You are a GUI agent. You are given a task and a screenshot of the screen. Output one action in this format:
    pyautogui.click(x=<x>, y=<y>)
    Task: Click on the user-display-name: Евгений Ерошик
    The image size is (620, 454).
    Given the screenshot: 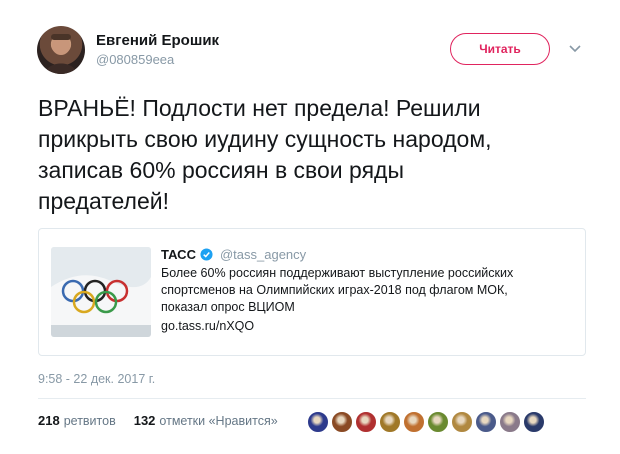 What is the action you would take?
    pyautogui.click(x=157, y=40)
    